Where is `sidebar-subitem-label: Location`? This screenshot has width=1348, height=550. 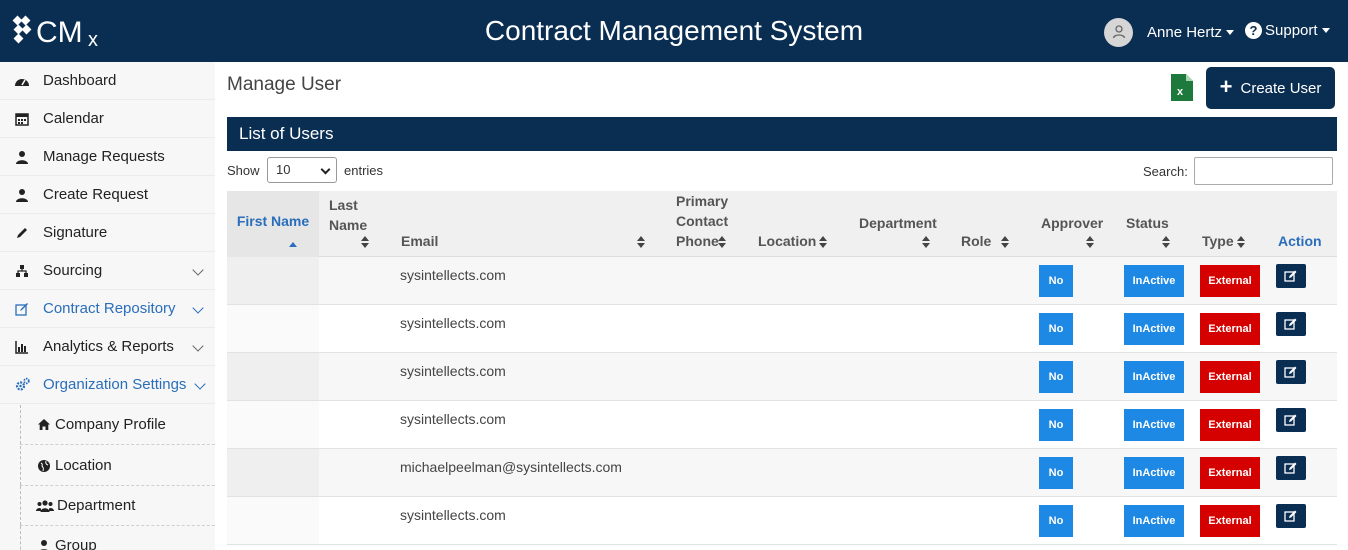 sidebar-subitem-label: Location is located at coordinates (83, 465).